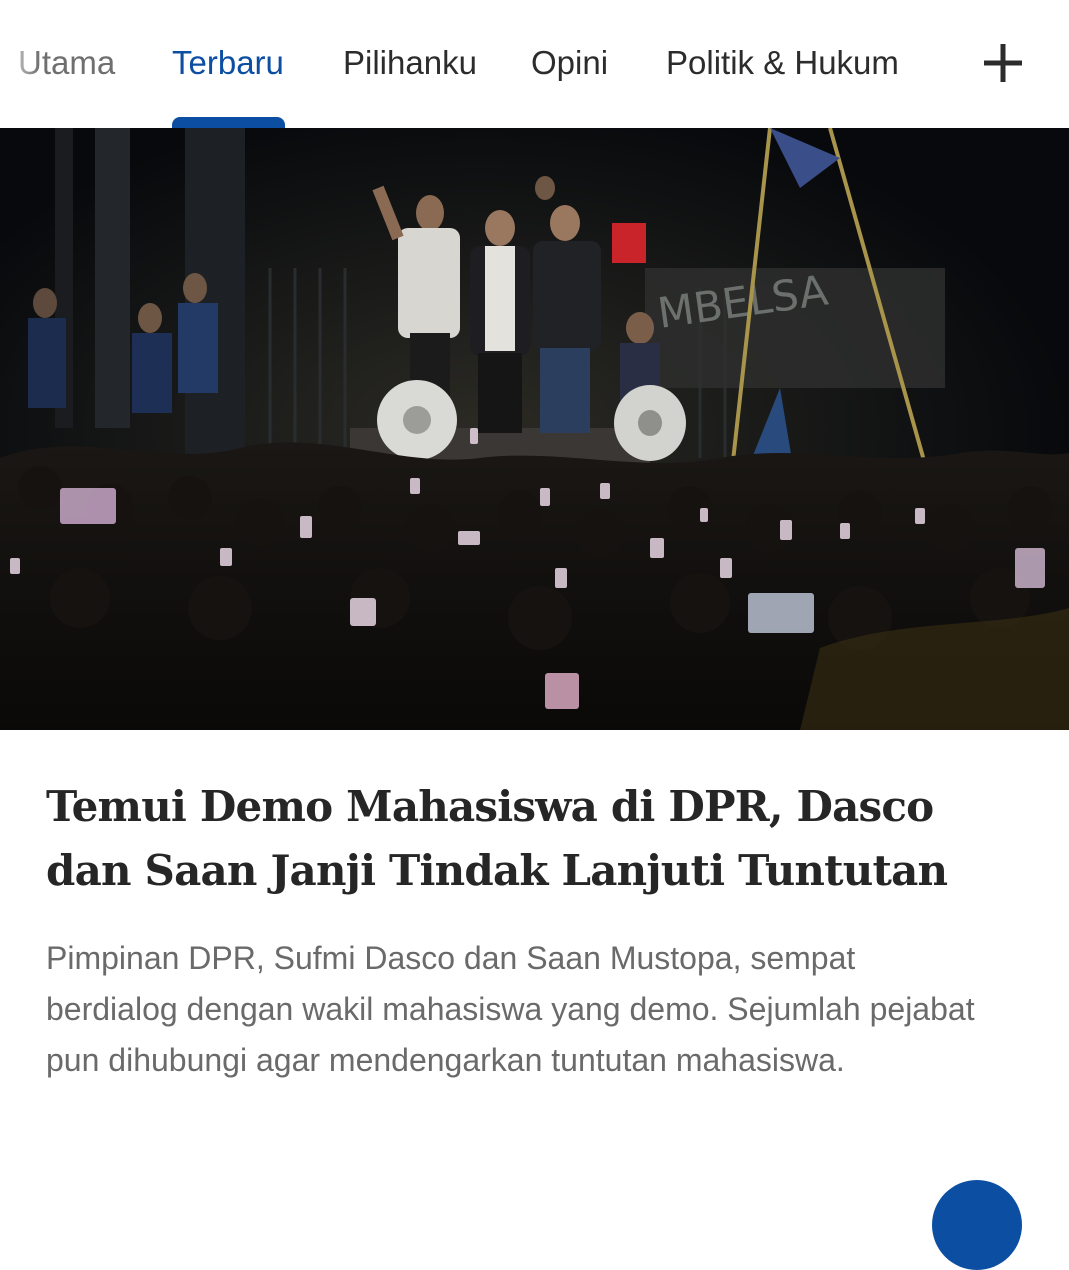 This screenshot has height=1270, width=1069. What do you see at coordinates (410, 63) in the screenshot?
I see `tab-pilihanku: Pilihanku` at bounding box center [410, 63].